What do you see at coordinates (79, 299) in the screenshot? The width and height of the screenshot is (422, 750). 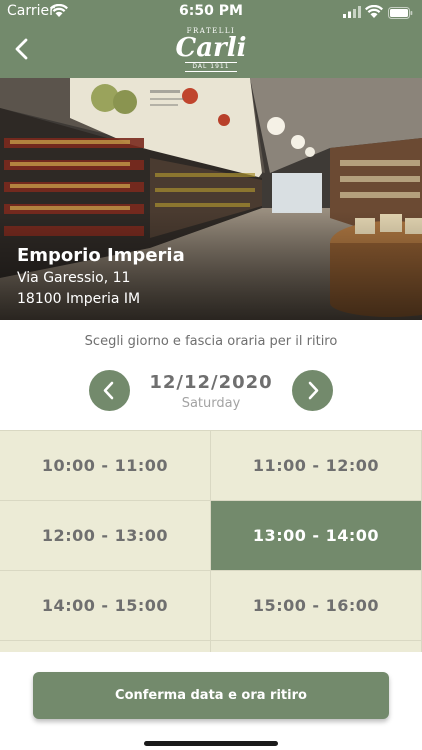 I see `store-address-line2: 18100 Imperia IM` at bounding box center [79, 299].